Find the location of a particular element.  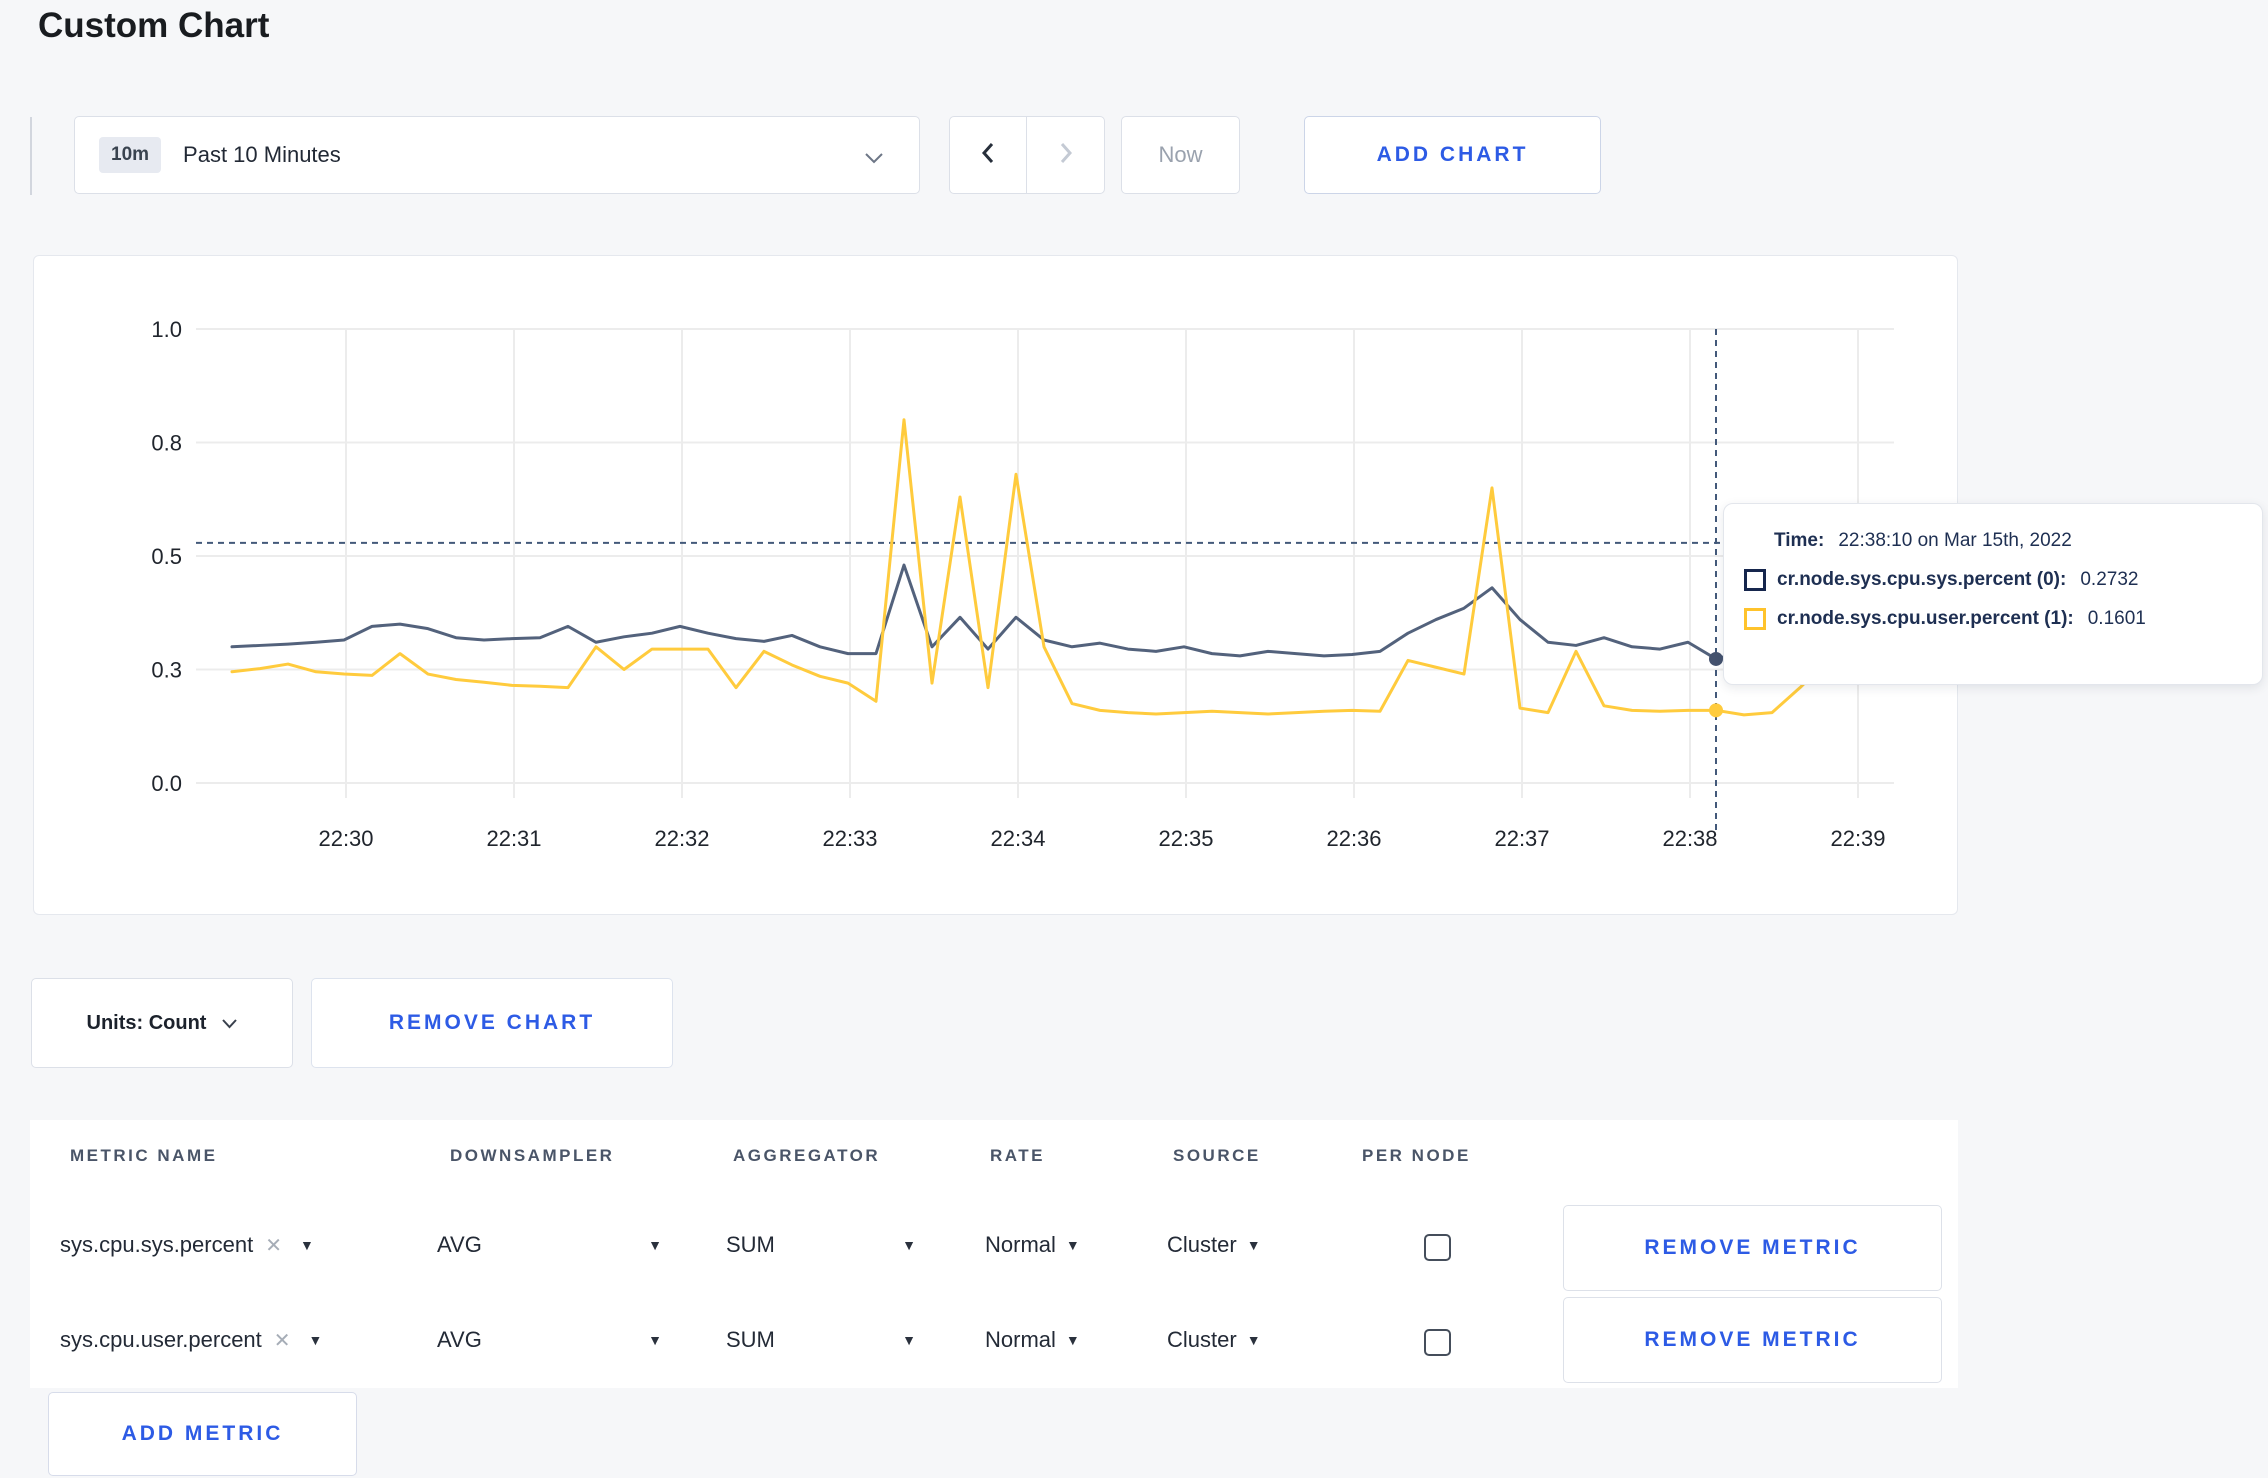

svg-text: 22:38 is located at coordinates (1689, 838).